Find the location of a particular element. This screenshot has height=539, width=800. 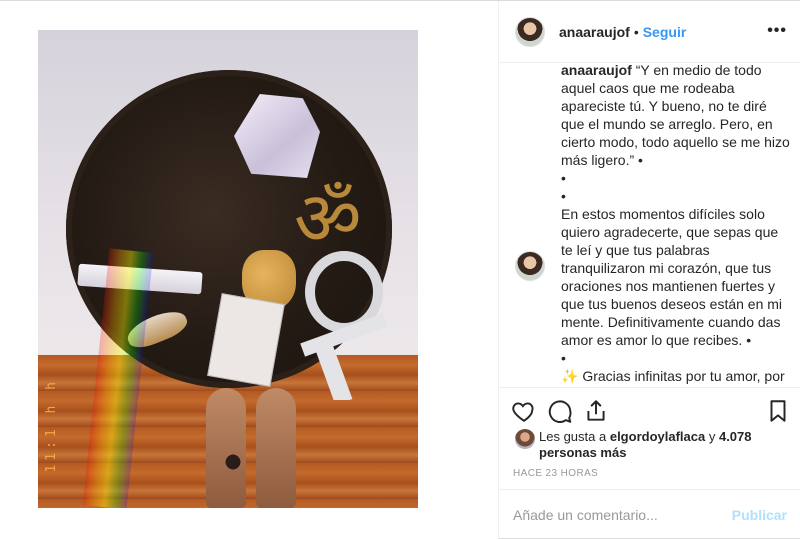

photo-leg-left is located at coordinates (226, 448).